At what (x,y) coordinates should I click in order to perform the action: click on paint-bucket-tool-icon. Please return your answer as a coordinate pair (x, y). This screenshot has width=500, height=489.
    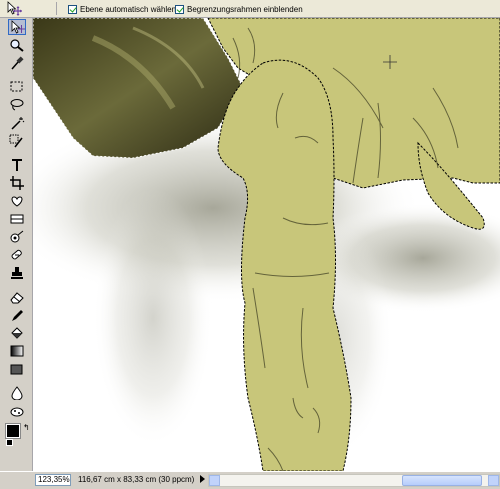
    Looking at the image, I should click on (17, 333).